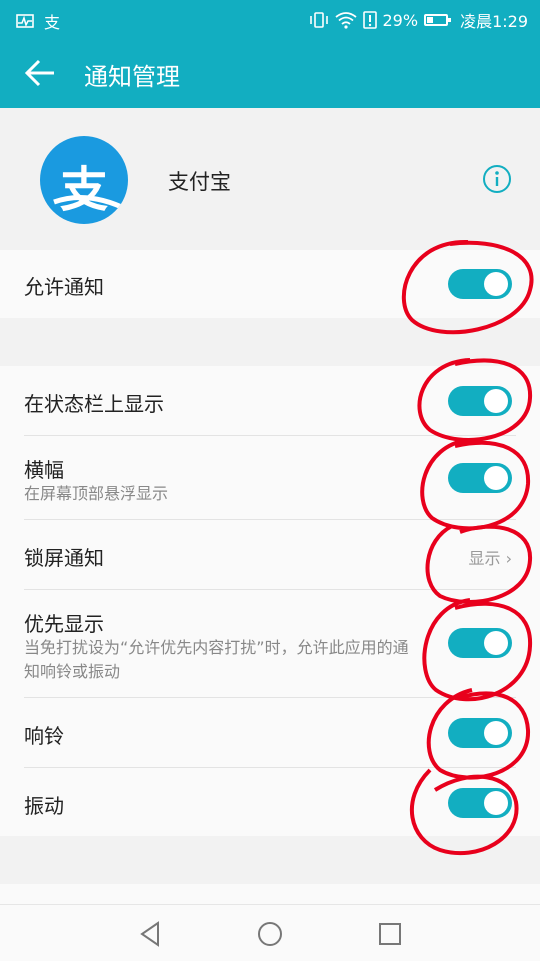  I want to click on ring-toggle, so click(480, 733).